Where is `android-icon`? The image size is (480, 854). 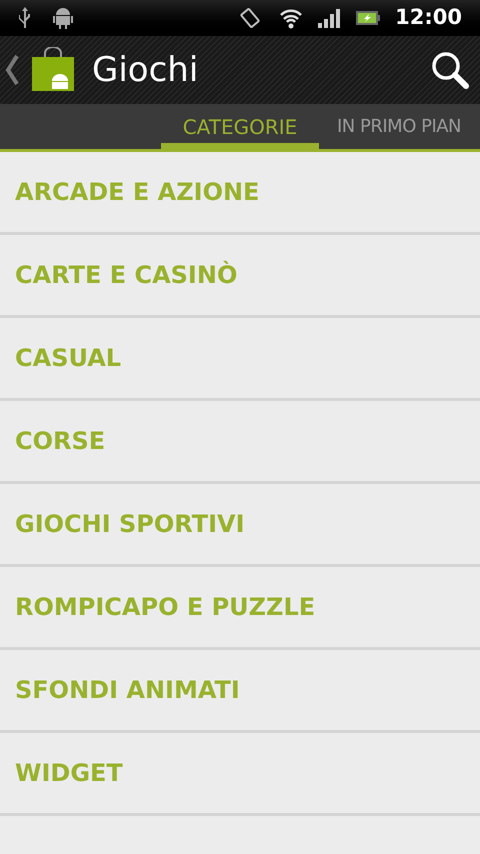
android-icon is located at coordinates (63, 18).